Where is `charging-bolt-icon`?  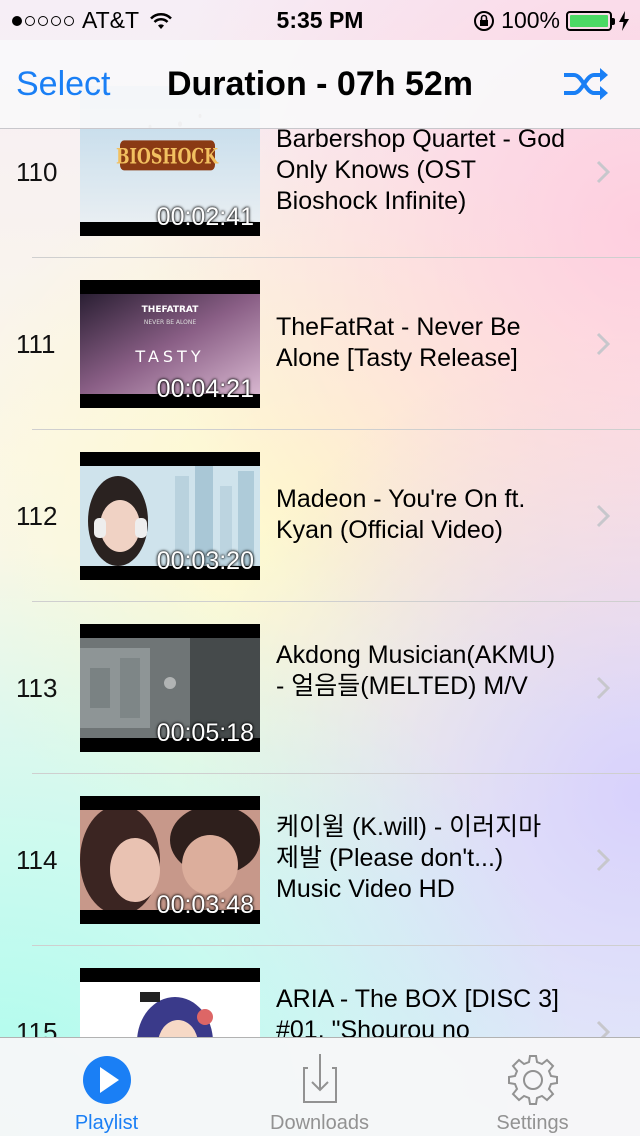
charging-bolt-icon is located at coordinates (624, 20).